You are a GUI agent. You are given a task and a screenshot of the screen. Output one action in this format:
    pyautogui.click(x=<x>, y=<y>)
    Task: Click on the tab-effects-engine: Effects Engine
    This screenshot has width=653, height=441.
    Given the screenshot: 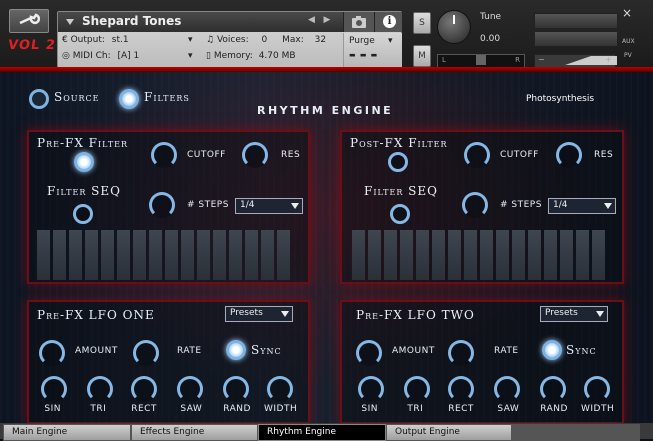 What is the action you would take?
    pyautogui.click(x=194, y=432)
    